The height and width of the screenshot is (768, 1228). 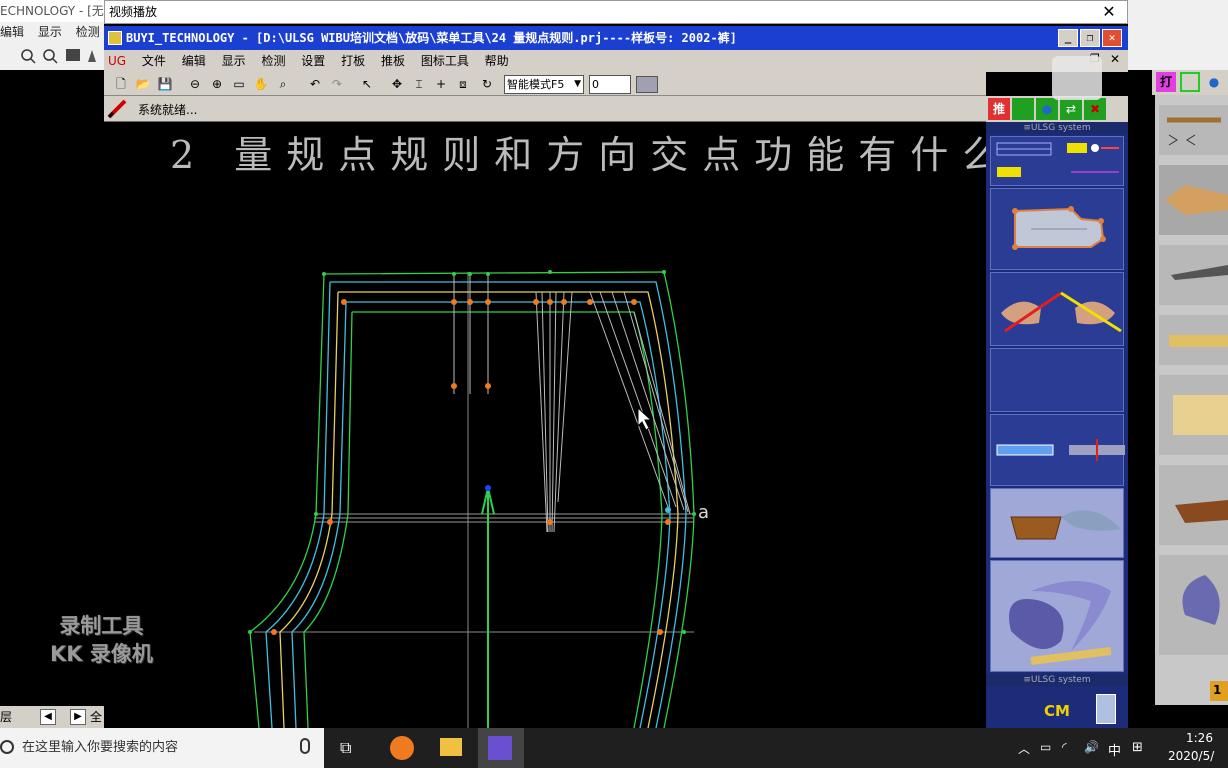 I want to click on video-window-title: 视频播放, so click(x=133, y=12).